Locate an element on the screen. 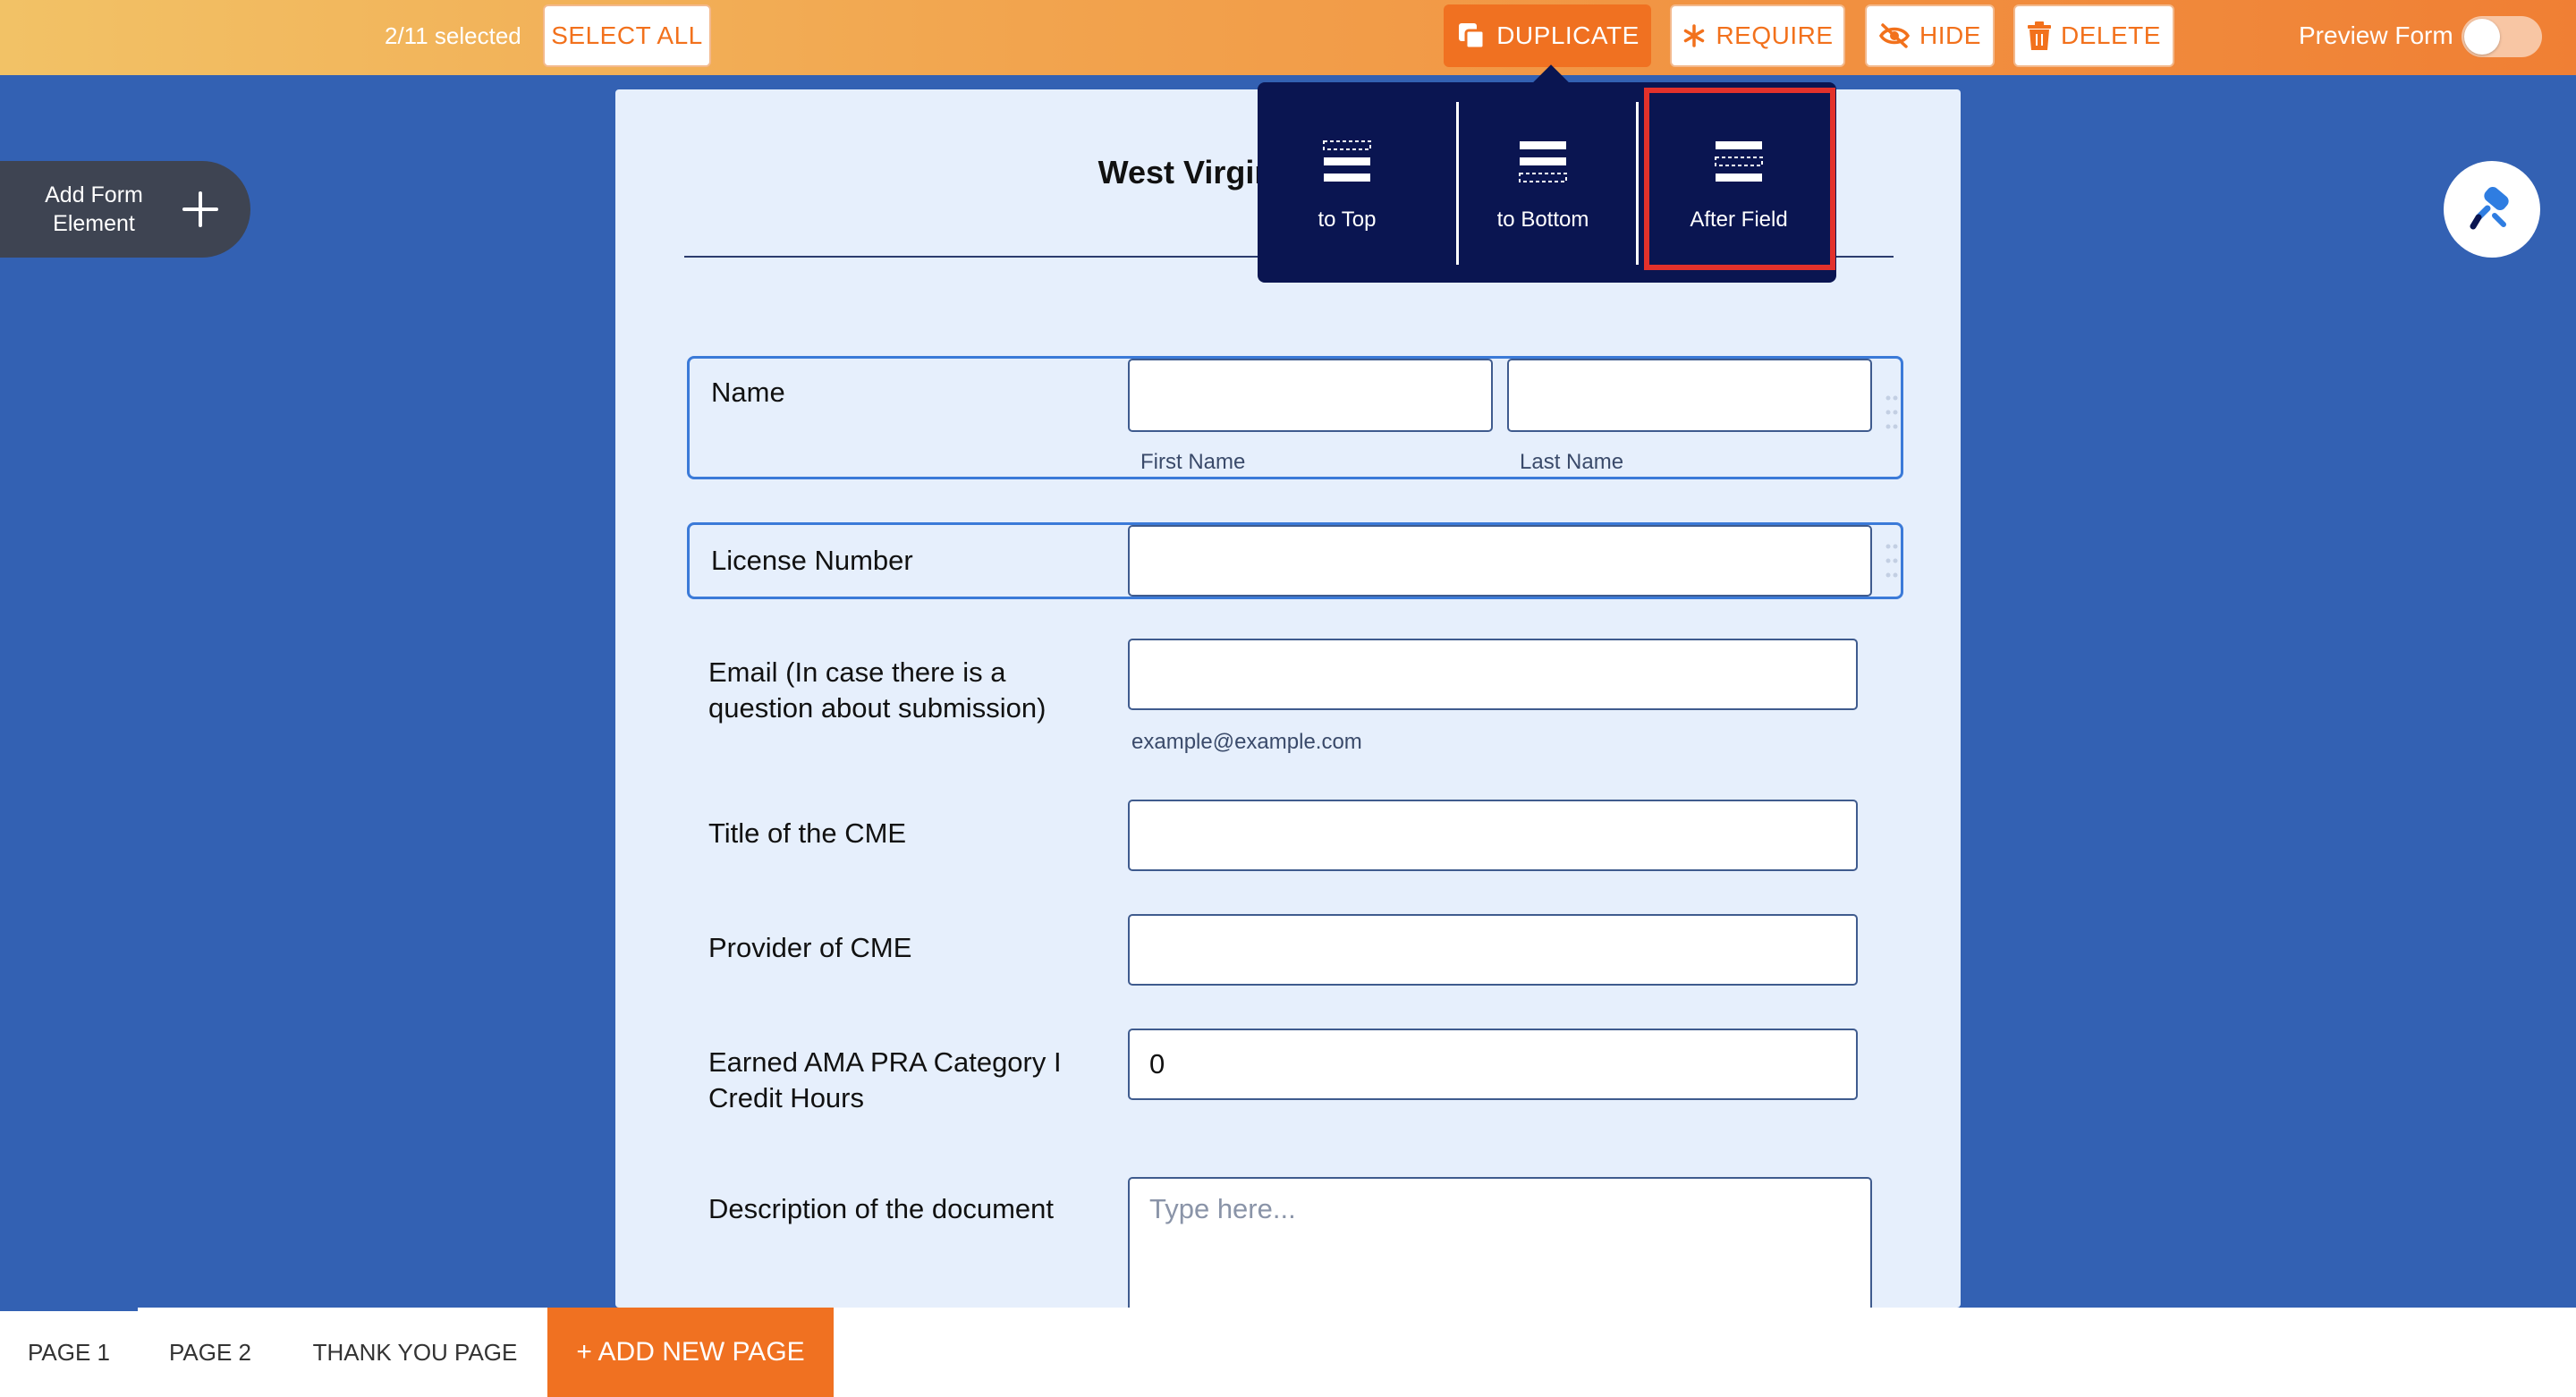 The height and width of the screenshot is (1397, 2576). move-to-bottom-label: to Bottom is located at coordinates (1542, 219).